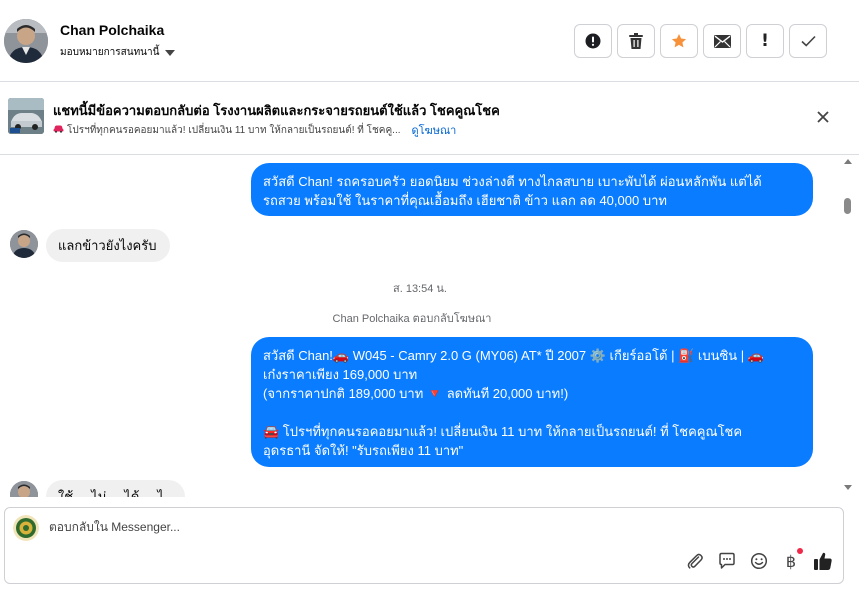 This screenshot has width=859, height=589. What do you see at coordinates (424, 545) in the screenshot?
I see `reply-composer: ฿` at bounding box center [424, 545].